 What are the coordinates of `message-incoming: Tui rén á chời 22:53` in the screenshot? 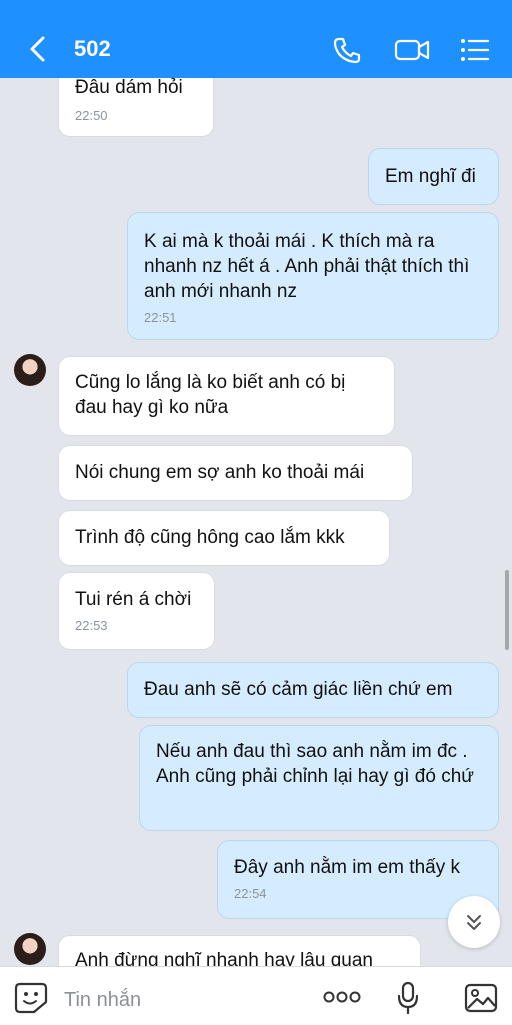 It's located at (136, 611).